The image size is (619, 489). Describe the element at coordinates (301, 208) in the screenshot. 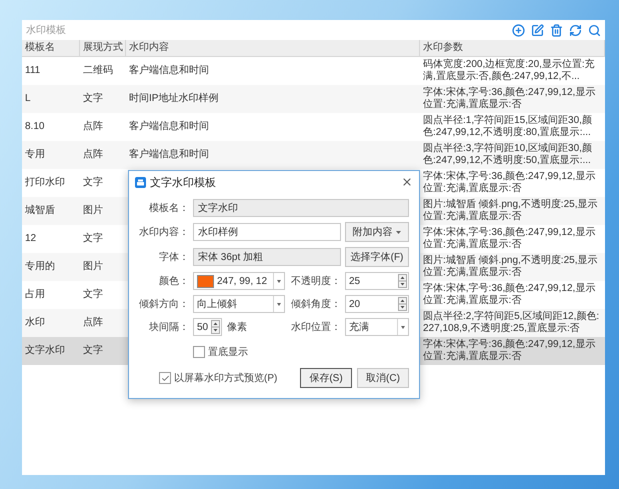

I see `text-field: 文字水印` at that location.